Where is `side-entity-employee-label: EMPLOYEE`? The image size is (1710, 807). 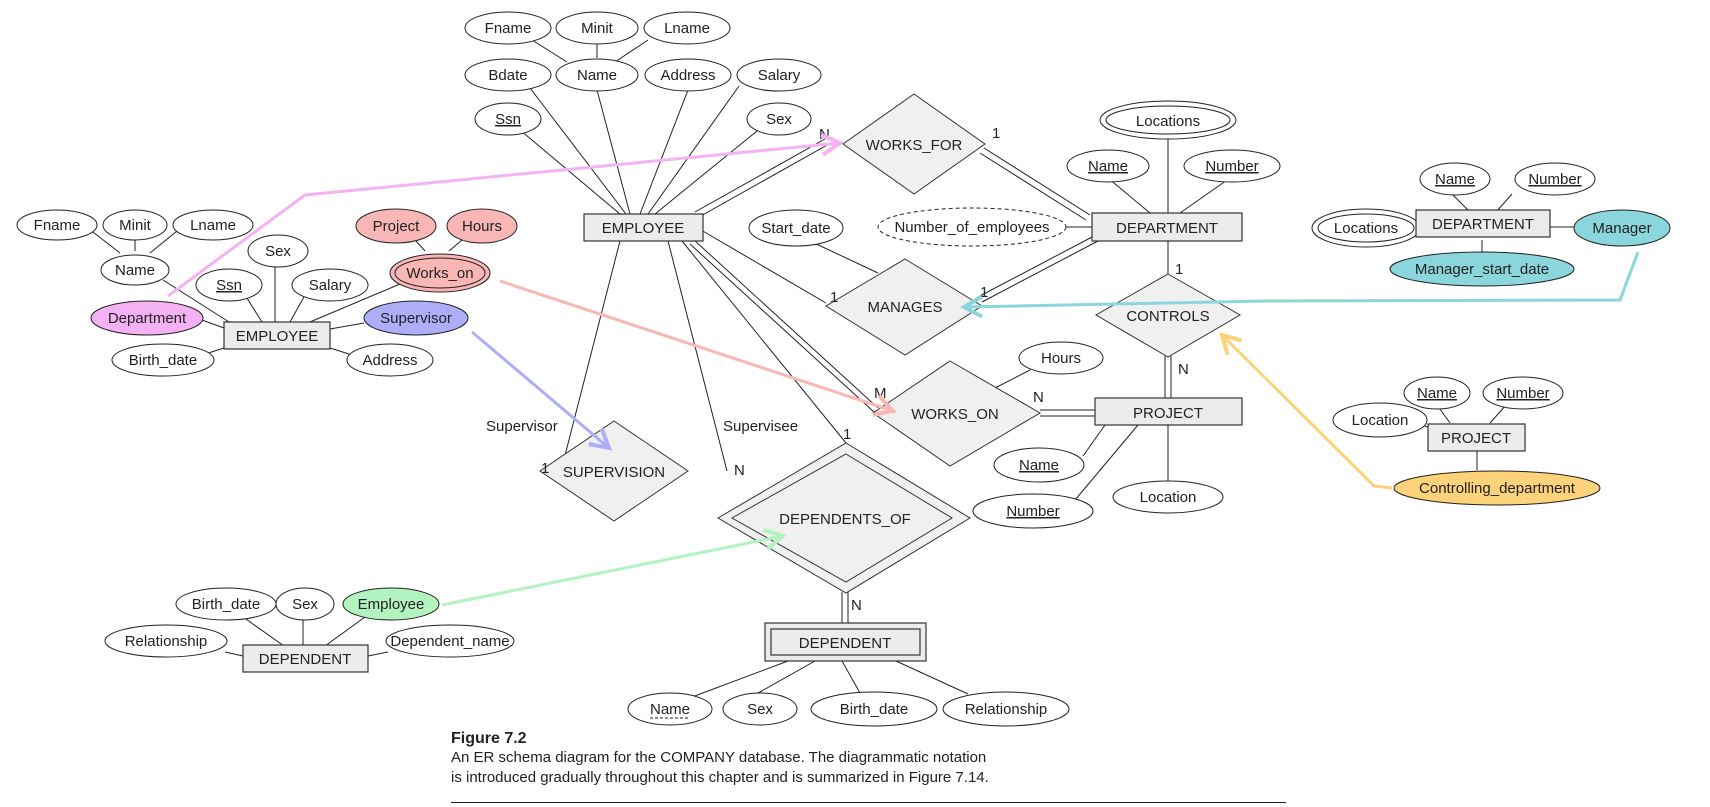
side-entity-employee-label: EMPLOYEE is located at coordinates (277, 336).